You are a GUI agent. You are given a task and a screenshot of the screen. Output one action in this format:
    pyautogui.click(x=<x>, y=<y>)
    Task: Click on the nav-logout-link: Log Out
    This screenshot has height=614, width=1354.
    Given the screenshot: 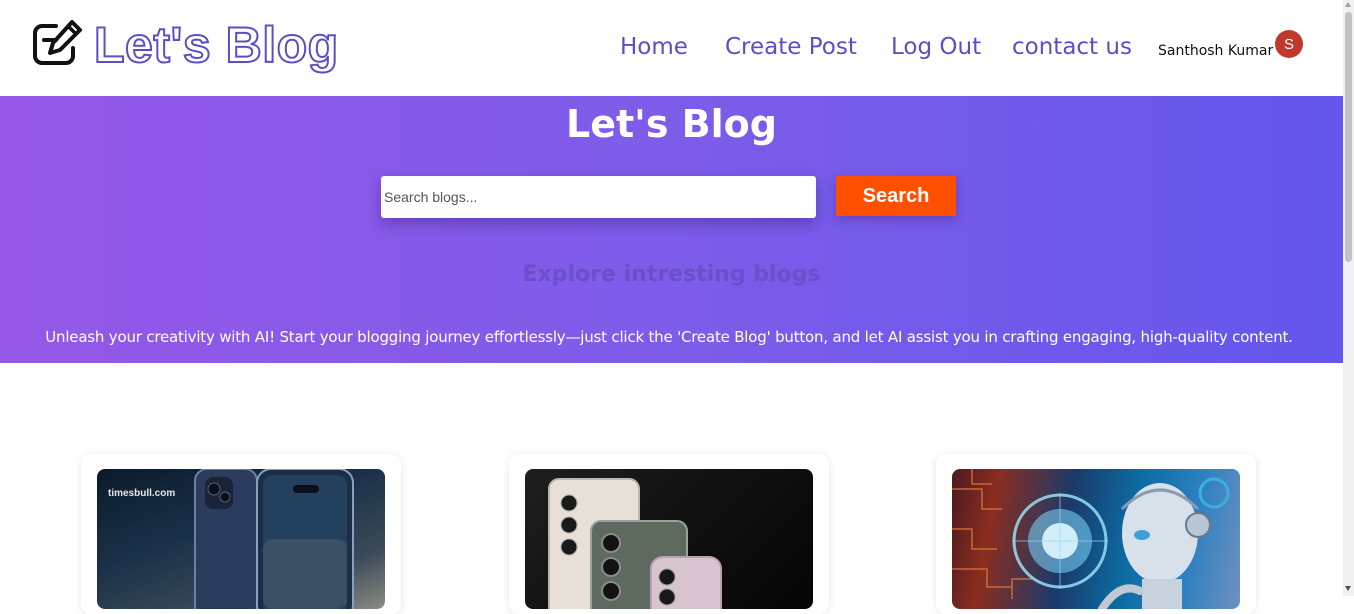 What is the action you would take?
    pyautogui.click(x=936, y=47)
    